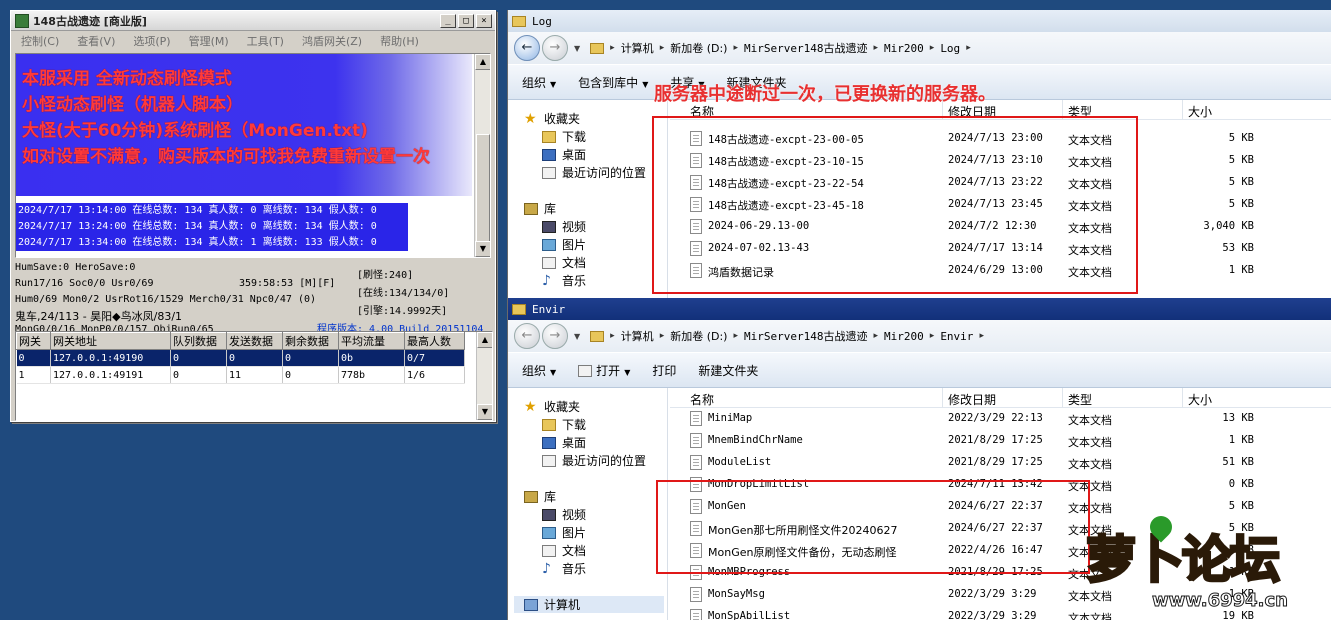  I want to click on banner-line: 小怪动态刷怪（机器人脚本）, so click(132, 105).